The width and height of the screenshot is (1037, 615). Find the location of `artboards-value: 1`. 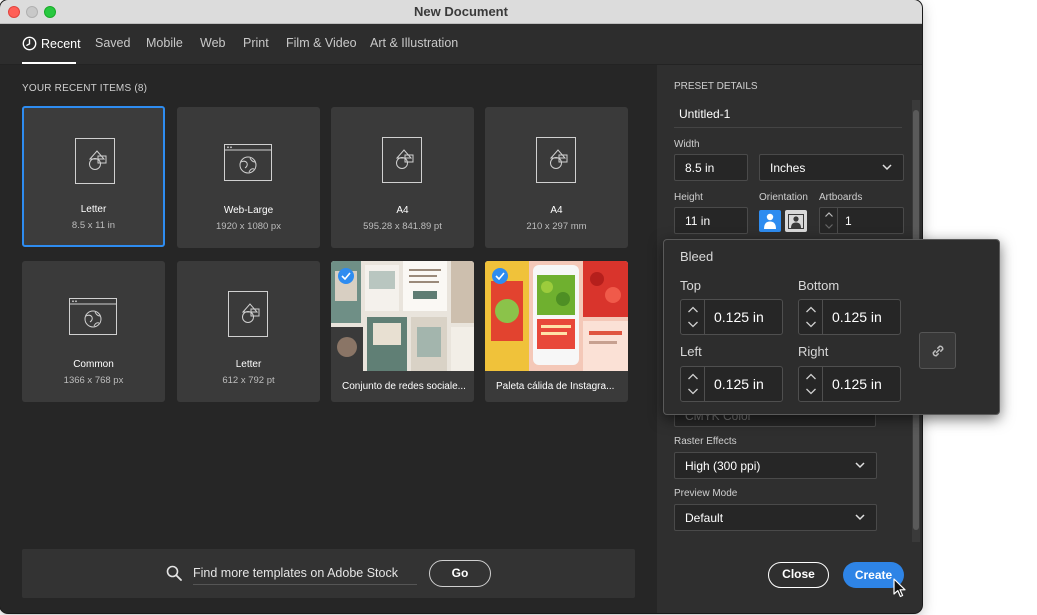

artboards-value: 1 is located at coordinates (848, 221).